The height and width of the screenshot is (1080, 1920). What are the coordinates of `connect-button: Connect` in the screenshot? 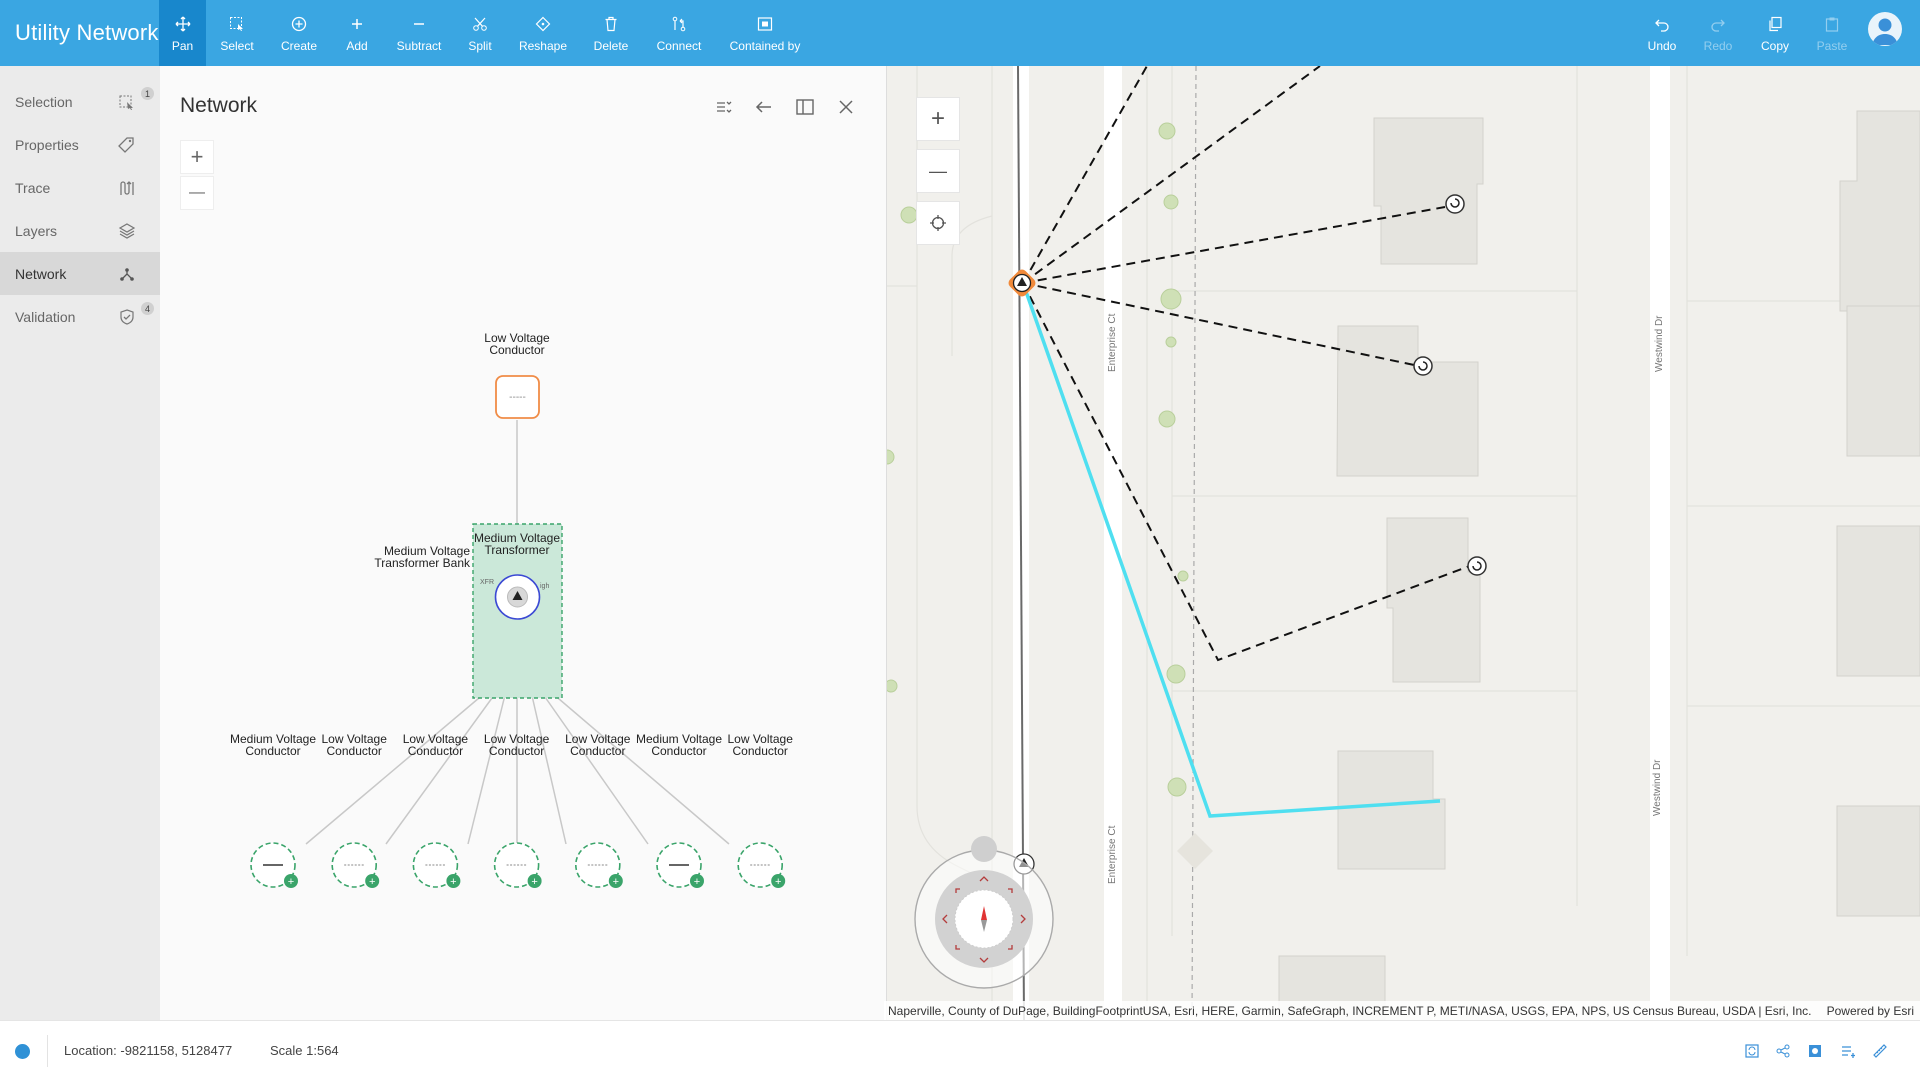 It's located at (679, 33).